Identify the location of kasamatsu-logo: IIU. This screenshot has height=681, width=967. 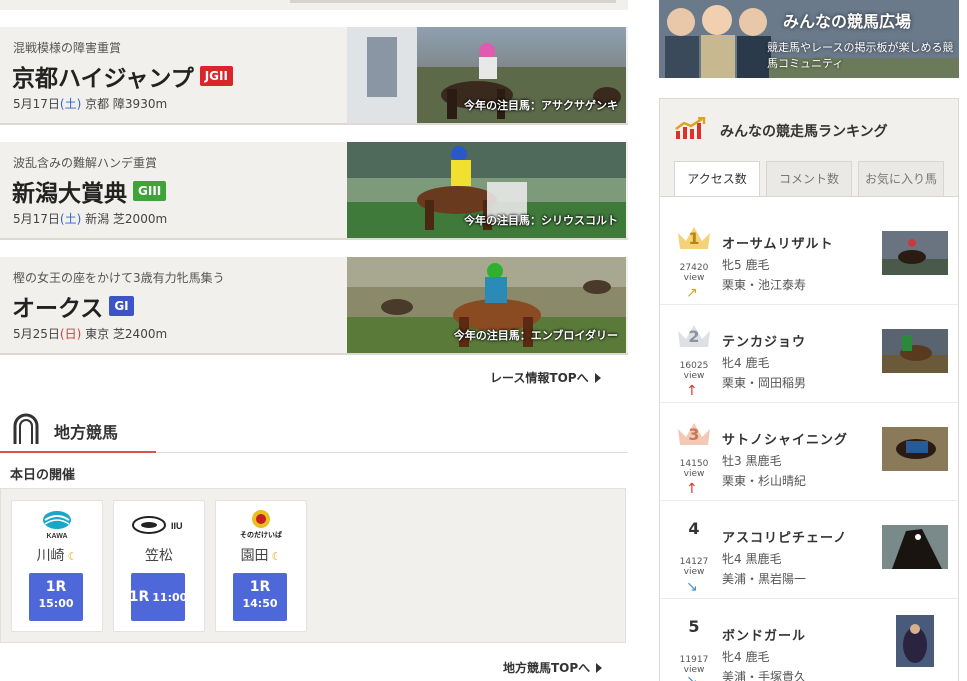
(159, 525).